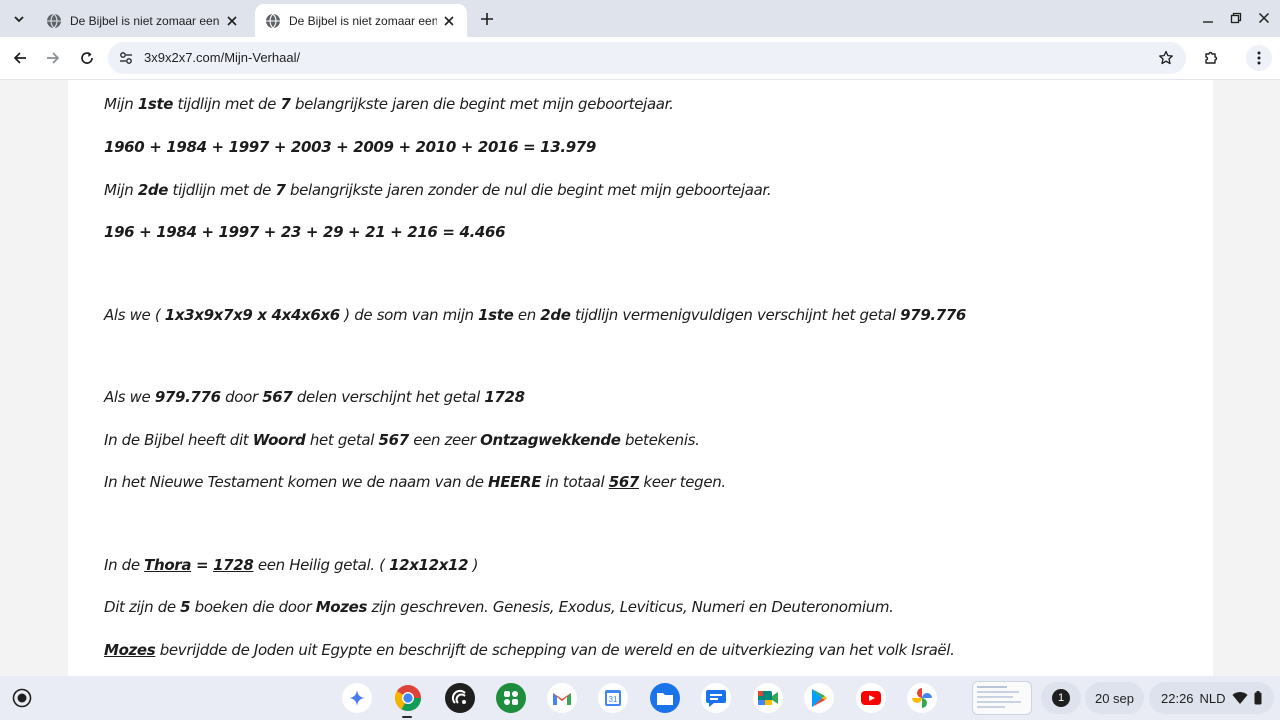 The width and height of the screenshot is (1280, 720). Describe the element at coordinates (53, 58) in the screenshot. I see `forward-arrow-icon` at that location.